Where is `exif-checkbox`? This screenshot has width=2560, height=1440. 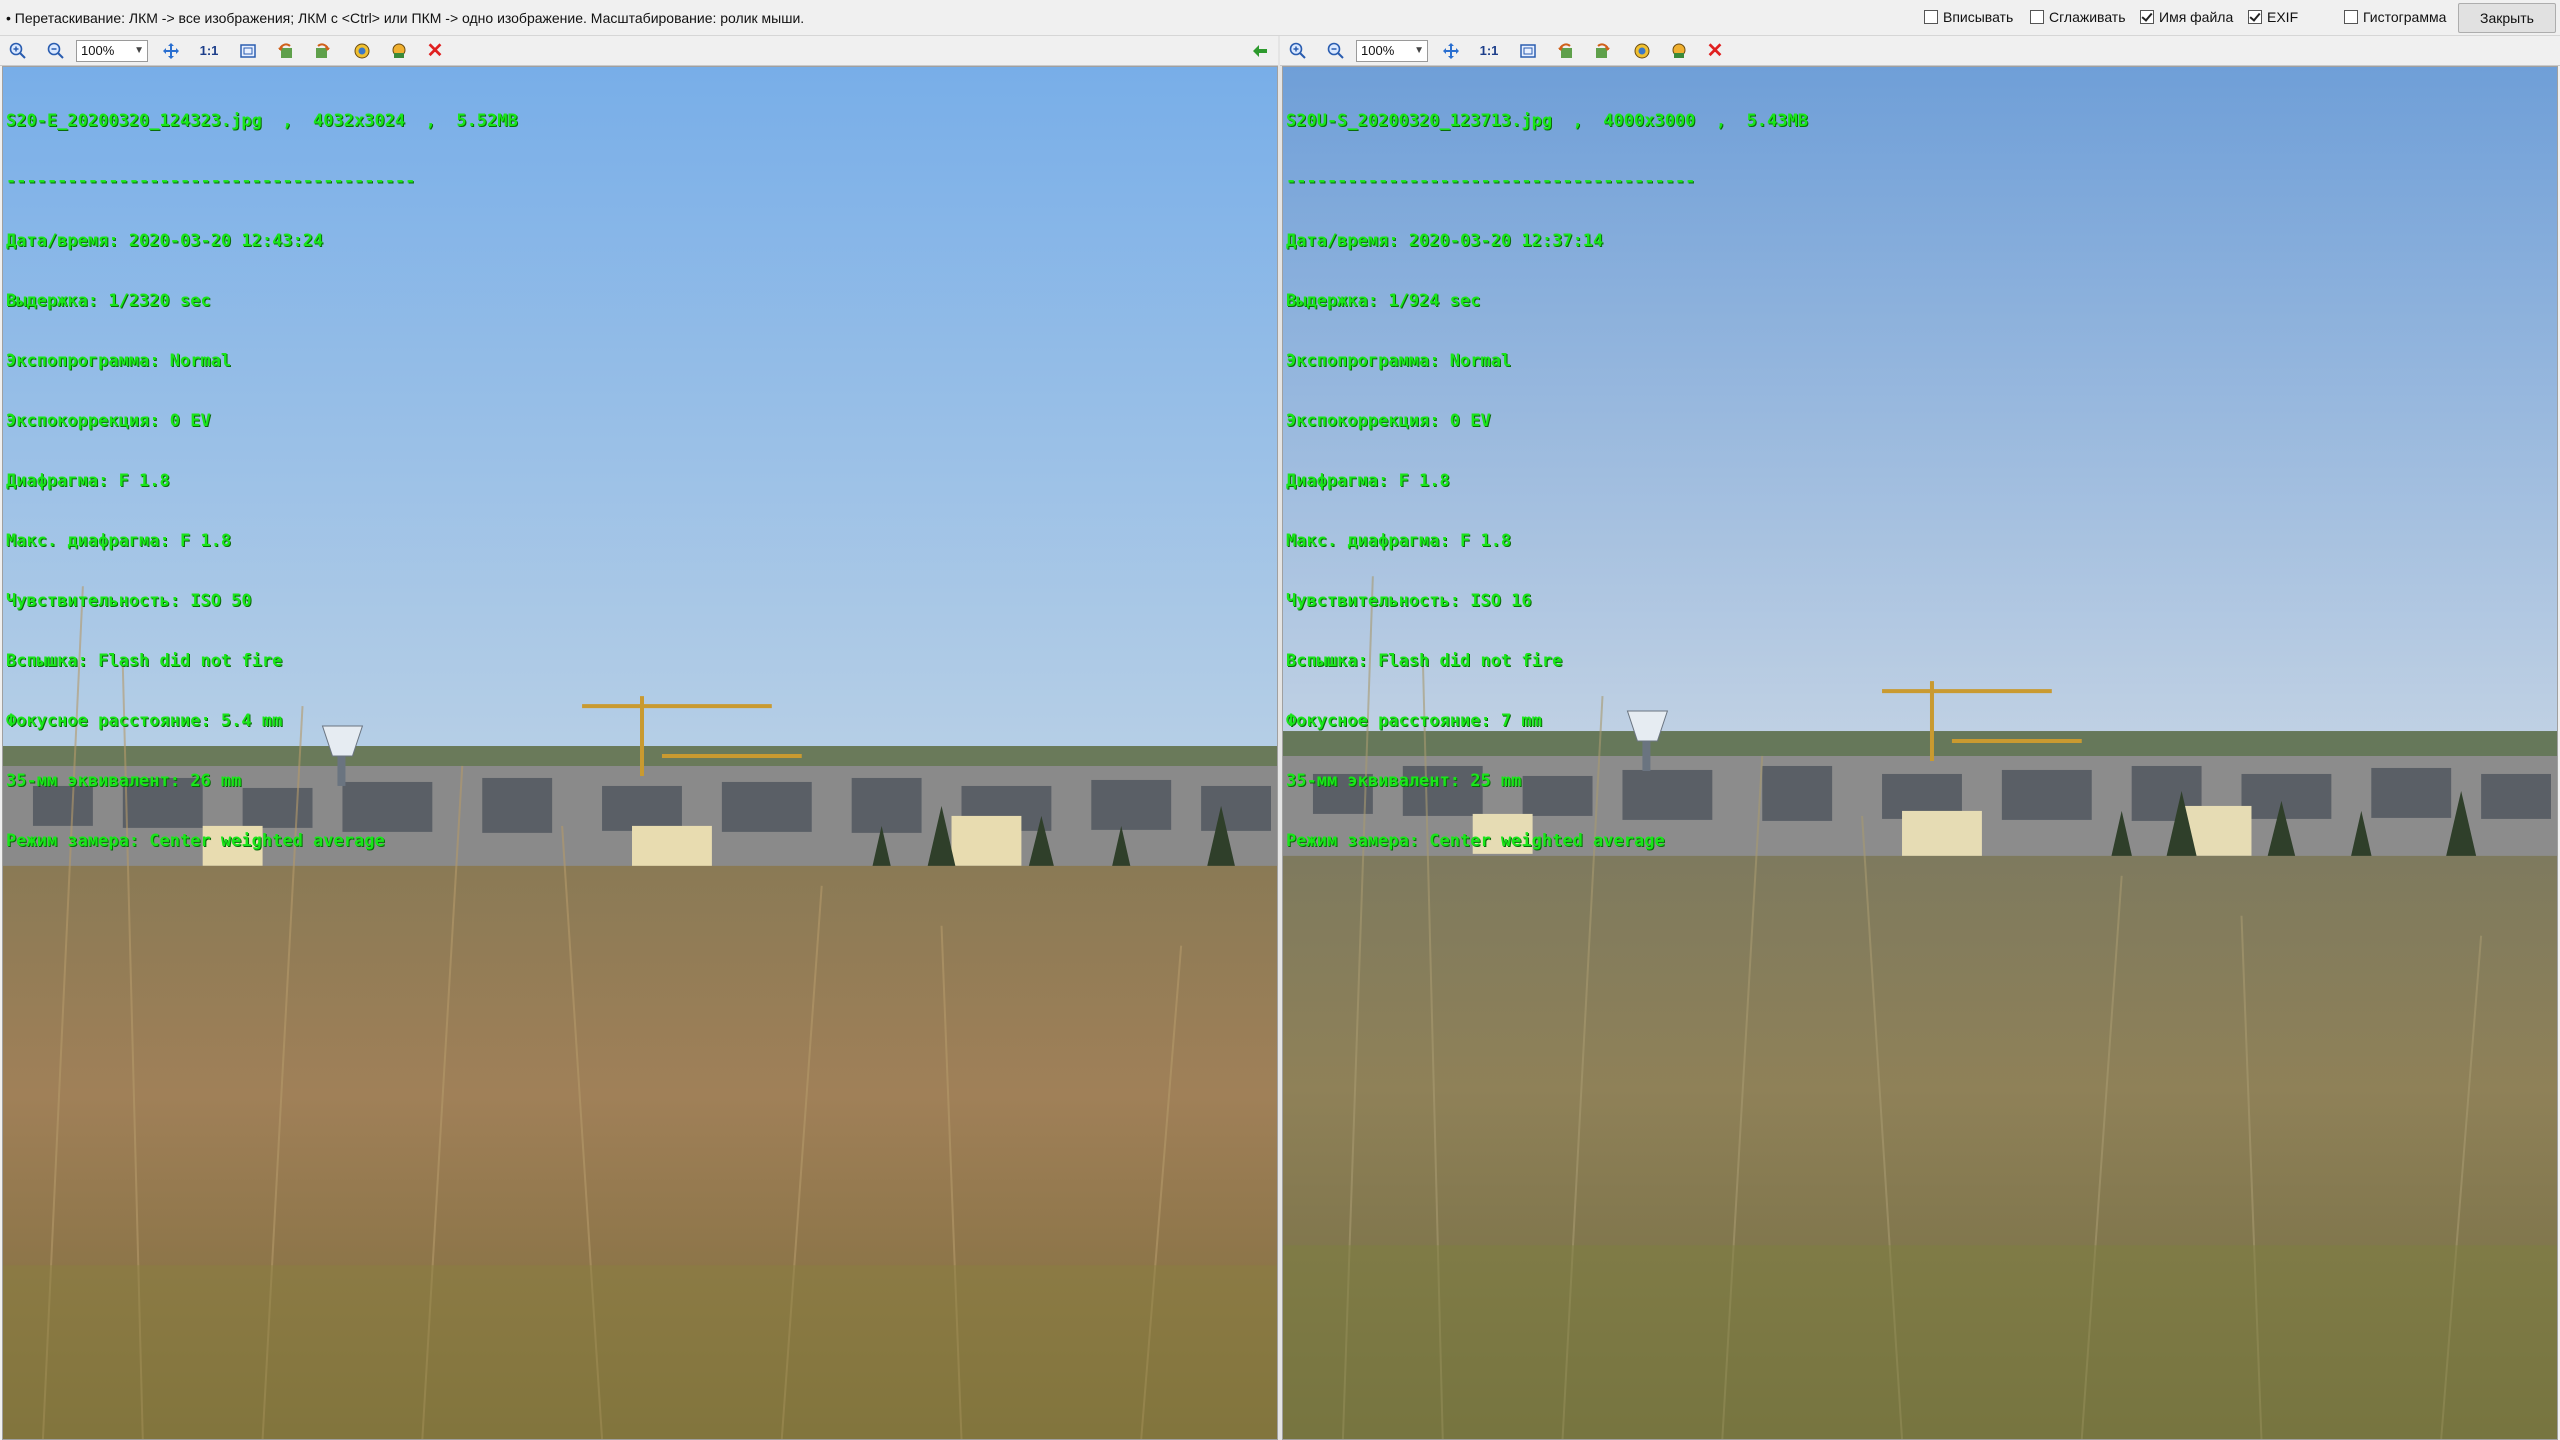 exif-checkbox is located at coordinates (2255, 17).